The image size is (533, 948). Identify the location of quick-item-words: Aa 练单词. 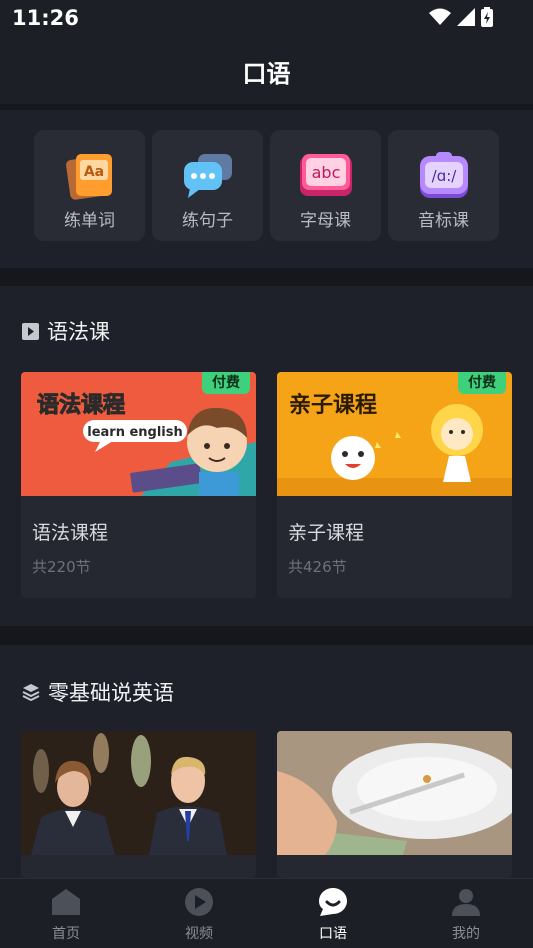
(89, 185).